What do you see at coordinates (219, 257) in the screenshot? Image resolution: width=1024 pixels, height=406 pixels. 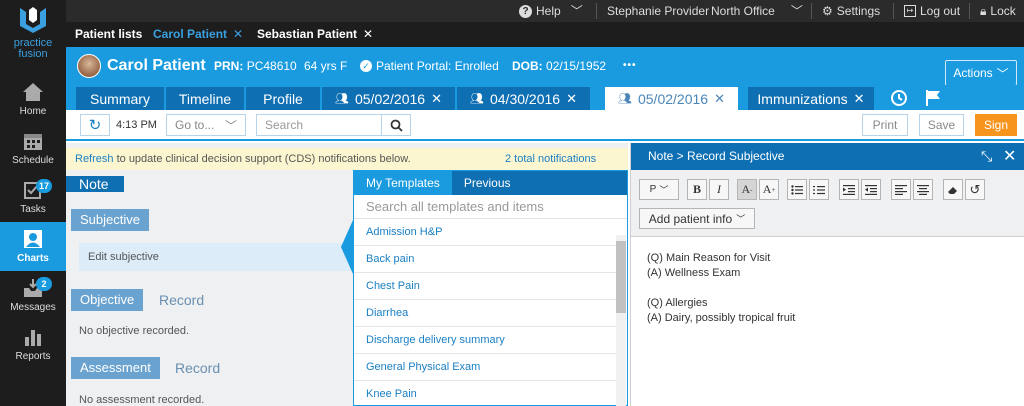 I see `edit-subjective-field: Edit subjective` at bounding box center [219, 257].